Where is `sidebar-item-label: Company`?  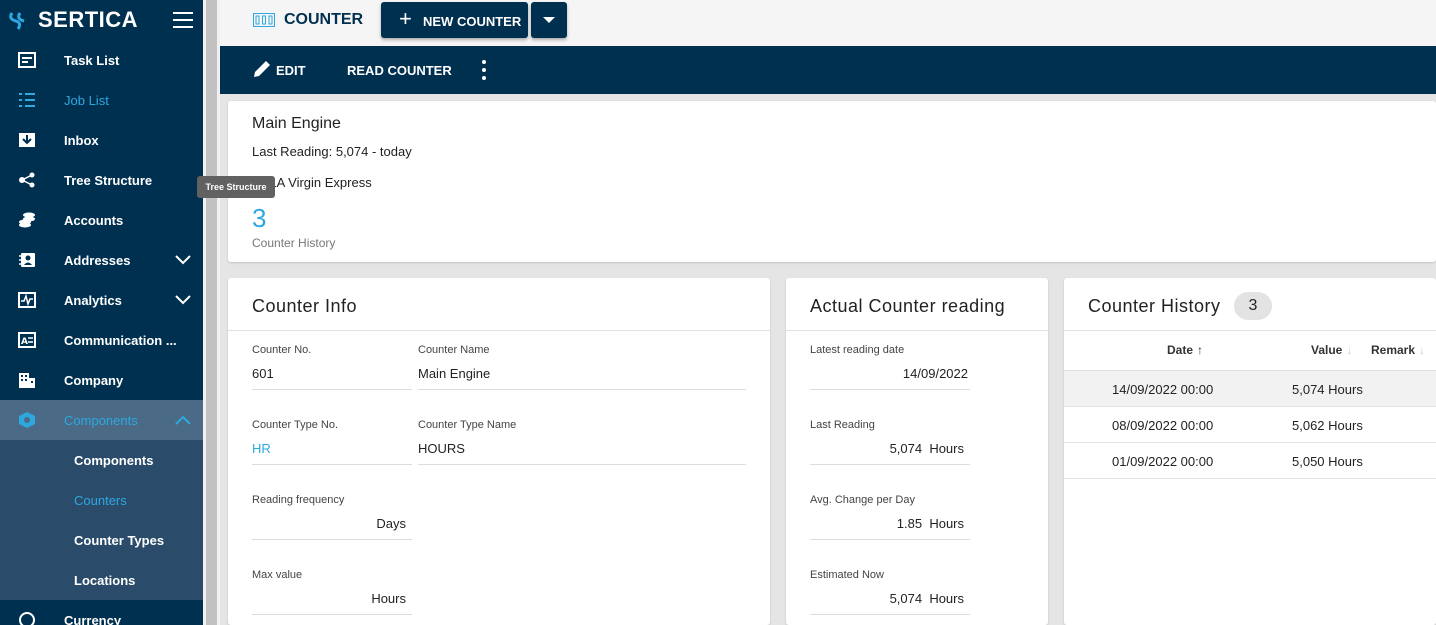 sidebar-item-label: Company is located at coordinates (94, 380).